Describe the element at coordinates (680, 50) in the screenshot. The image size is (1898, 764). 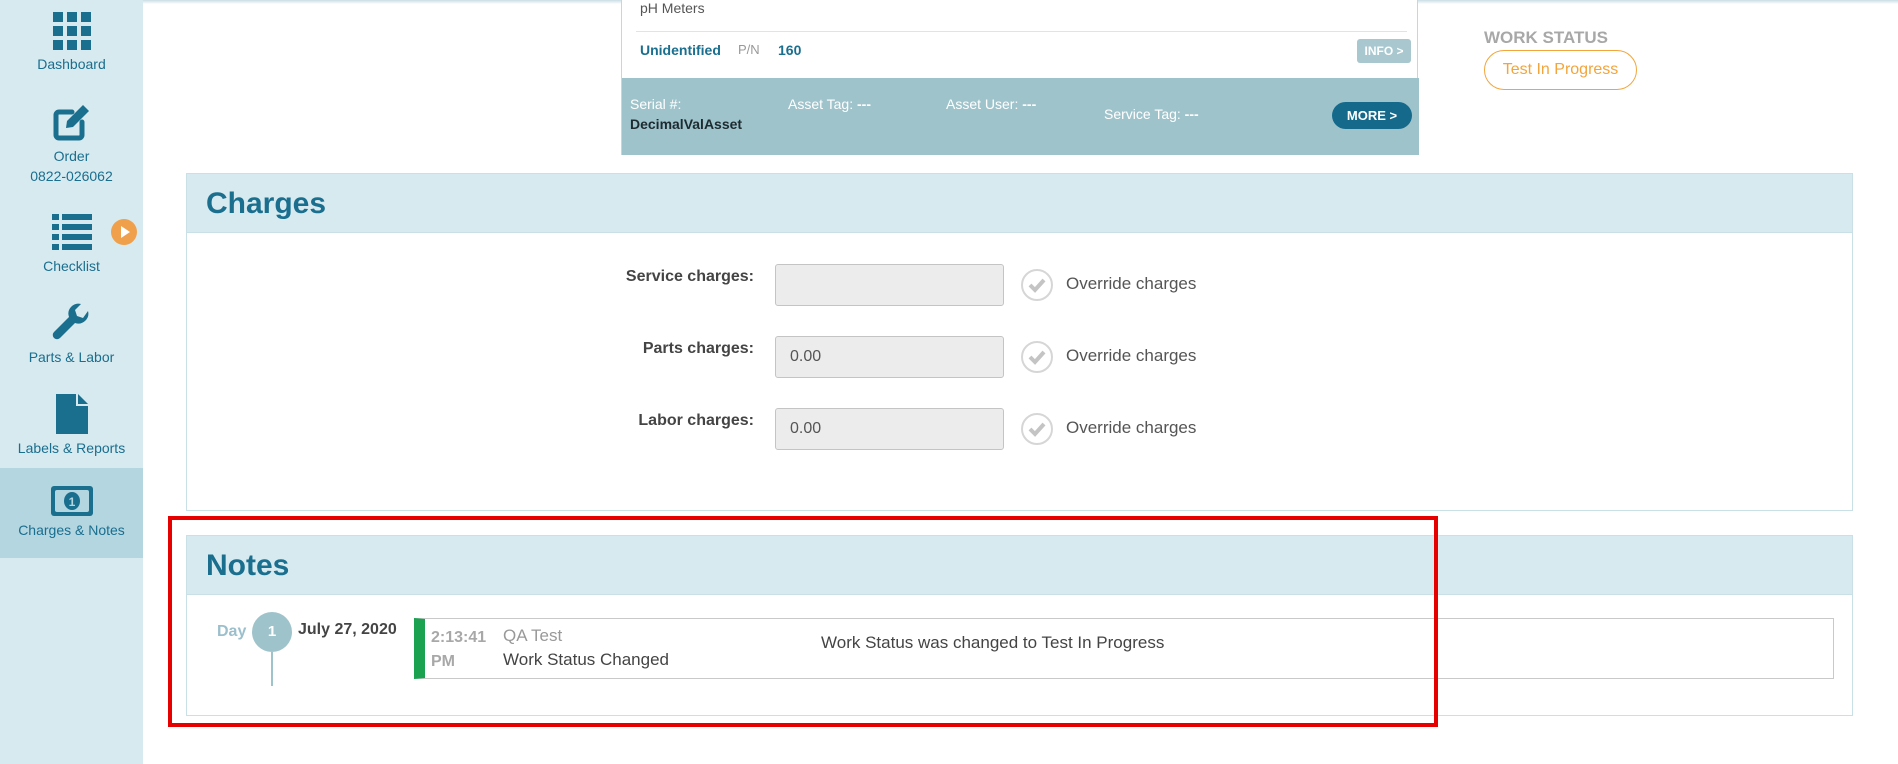
I see `asset-id: Unidentified` at that location.